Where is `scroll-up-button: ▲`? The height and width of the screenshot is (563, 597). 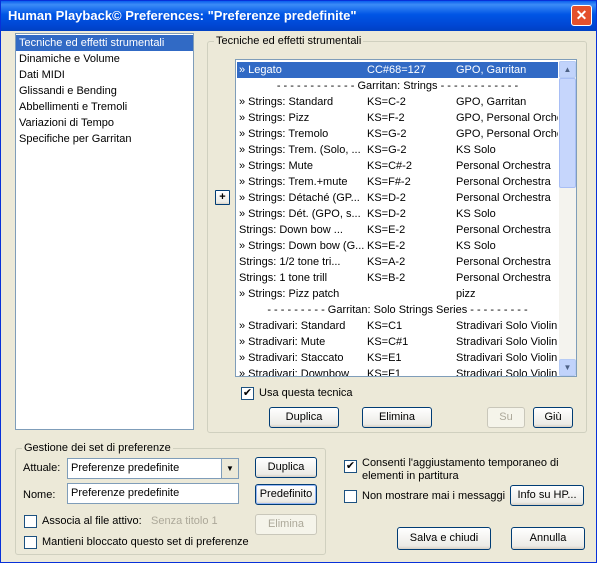 scroll-up-button: ▲ is located at coordinates (567, 69).